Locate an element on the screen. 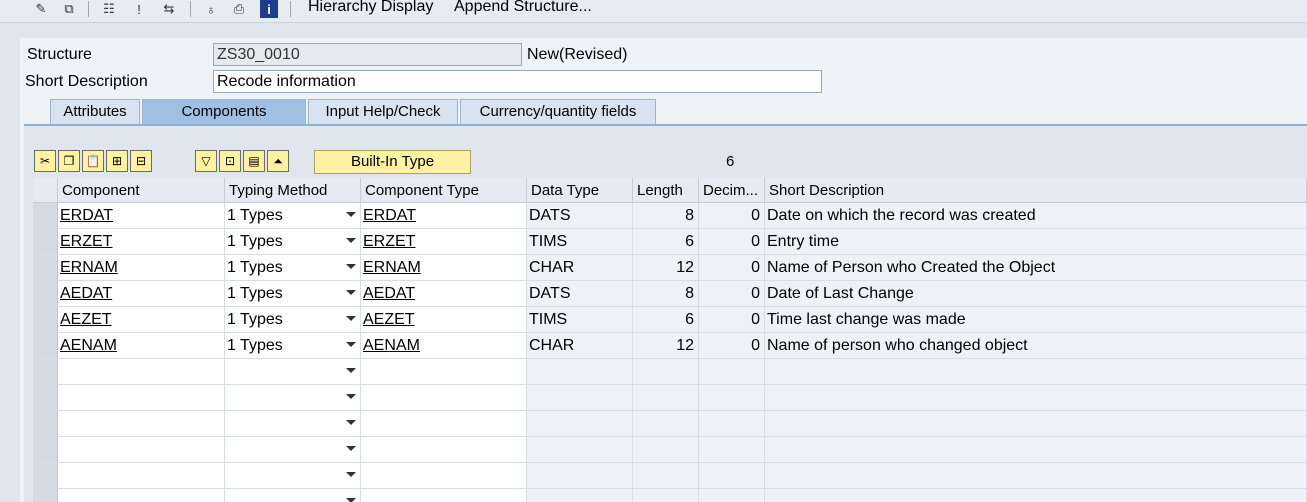  tab-attributes: Attributes is located at coordinates (95, 111).